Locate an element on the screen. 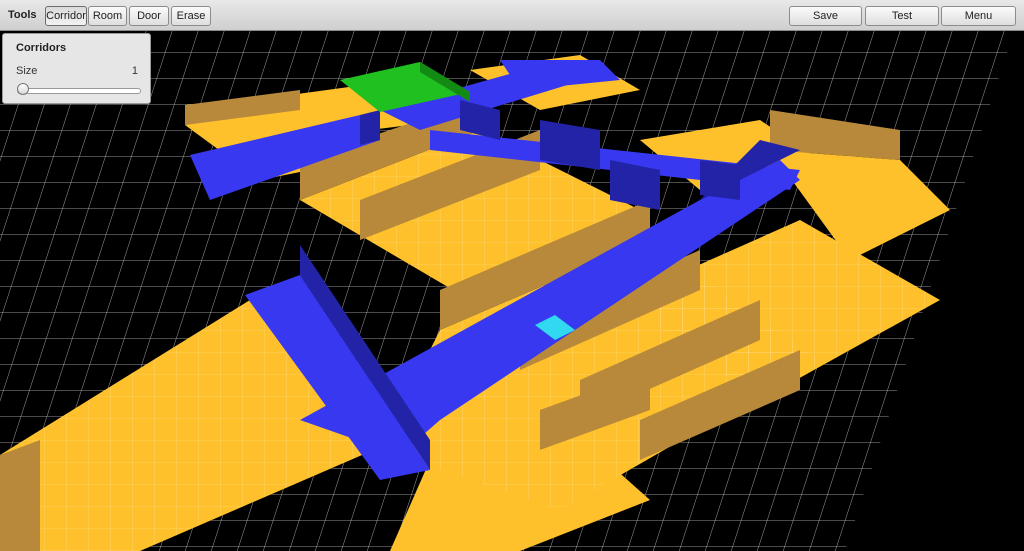  corridor-tool-button: Corridor is located at coordinates (66, 16).